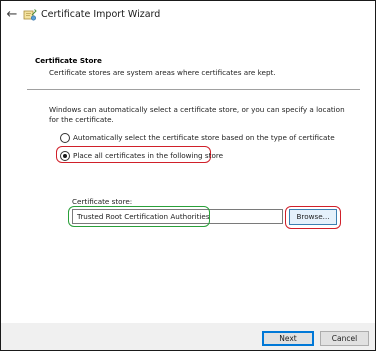  I want to click on title-bar: ← Certificate Import Wizard, so click(188, 16).